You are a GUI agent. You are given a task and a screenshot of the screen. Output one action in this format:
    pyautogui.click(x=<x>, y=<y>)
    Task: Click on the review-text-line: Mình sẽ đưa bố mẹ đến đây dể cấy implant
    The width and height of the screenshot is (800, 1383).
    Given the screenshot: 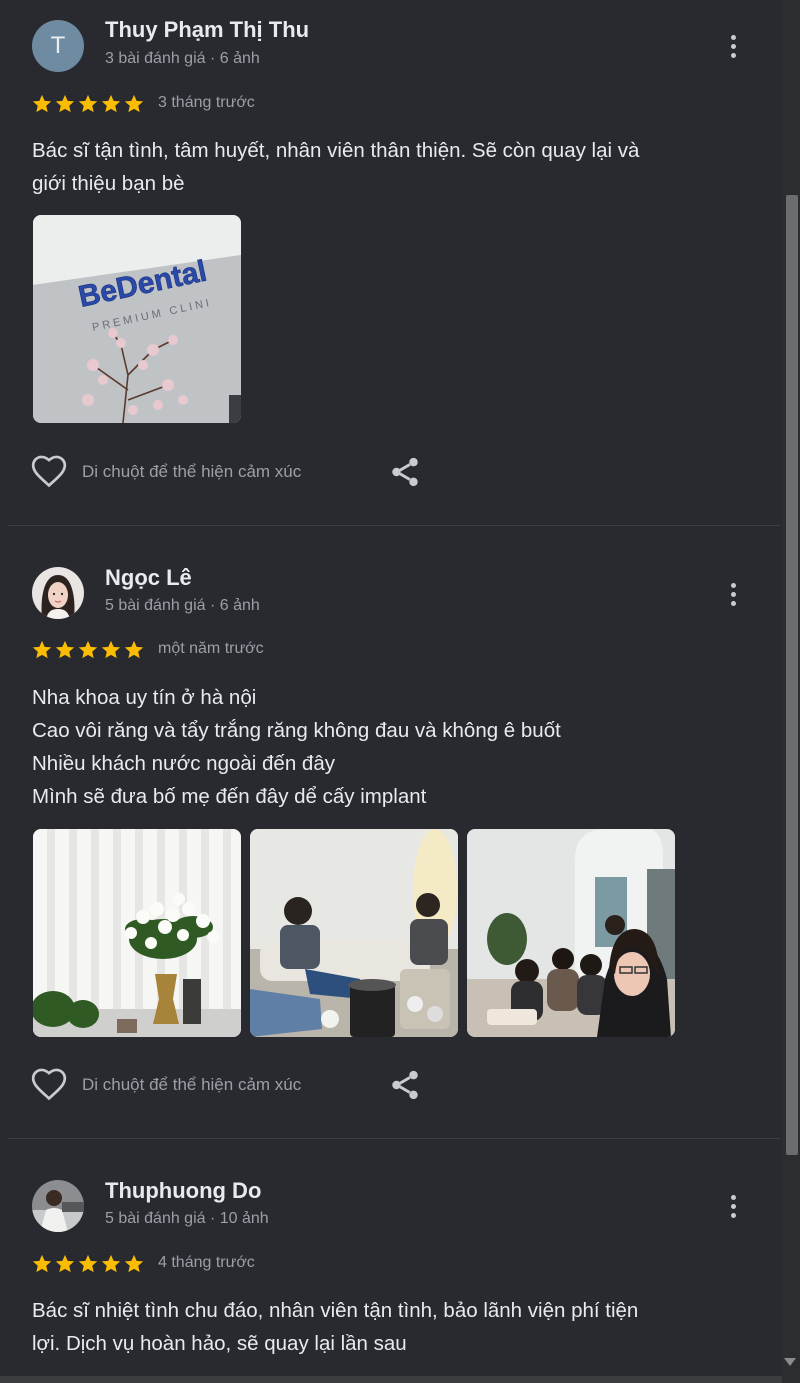 What is the action you would take?
    pyautogui.click(x=229, y=796)
    